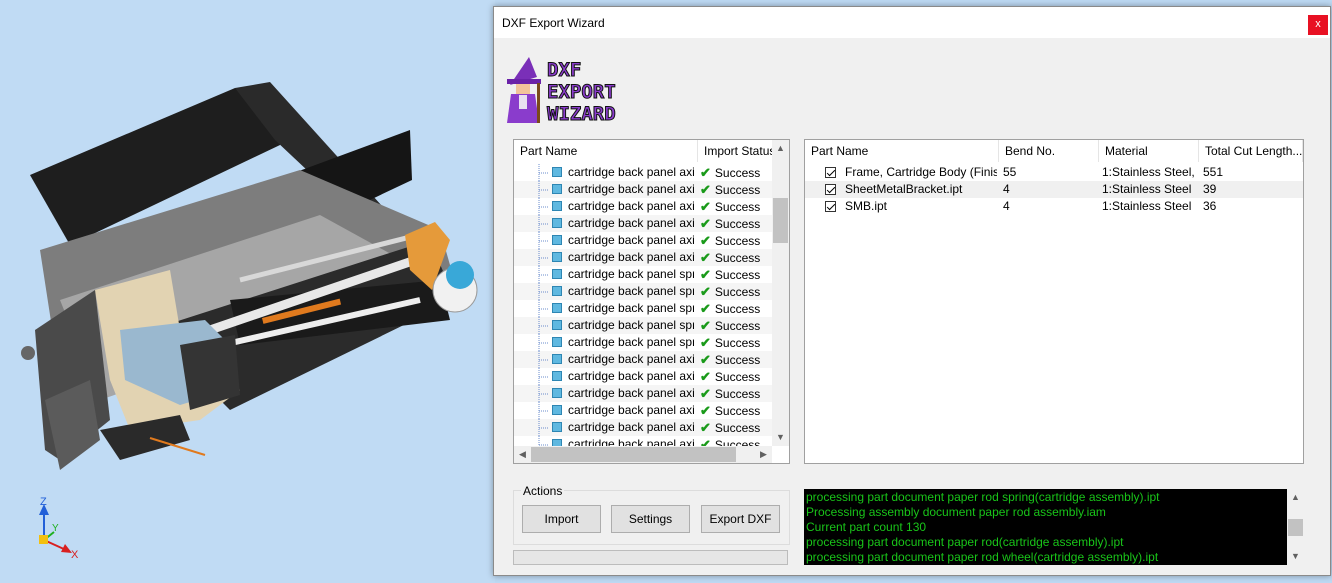 The image size is (1332, 583). Describe the element at coordinates (1010, 172) in the screenshot. I see `bend-count-cell: 55` at that location.